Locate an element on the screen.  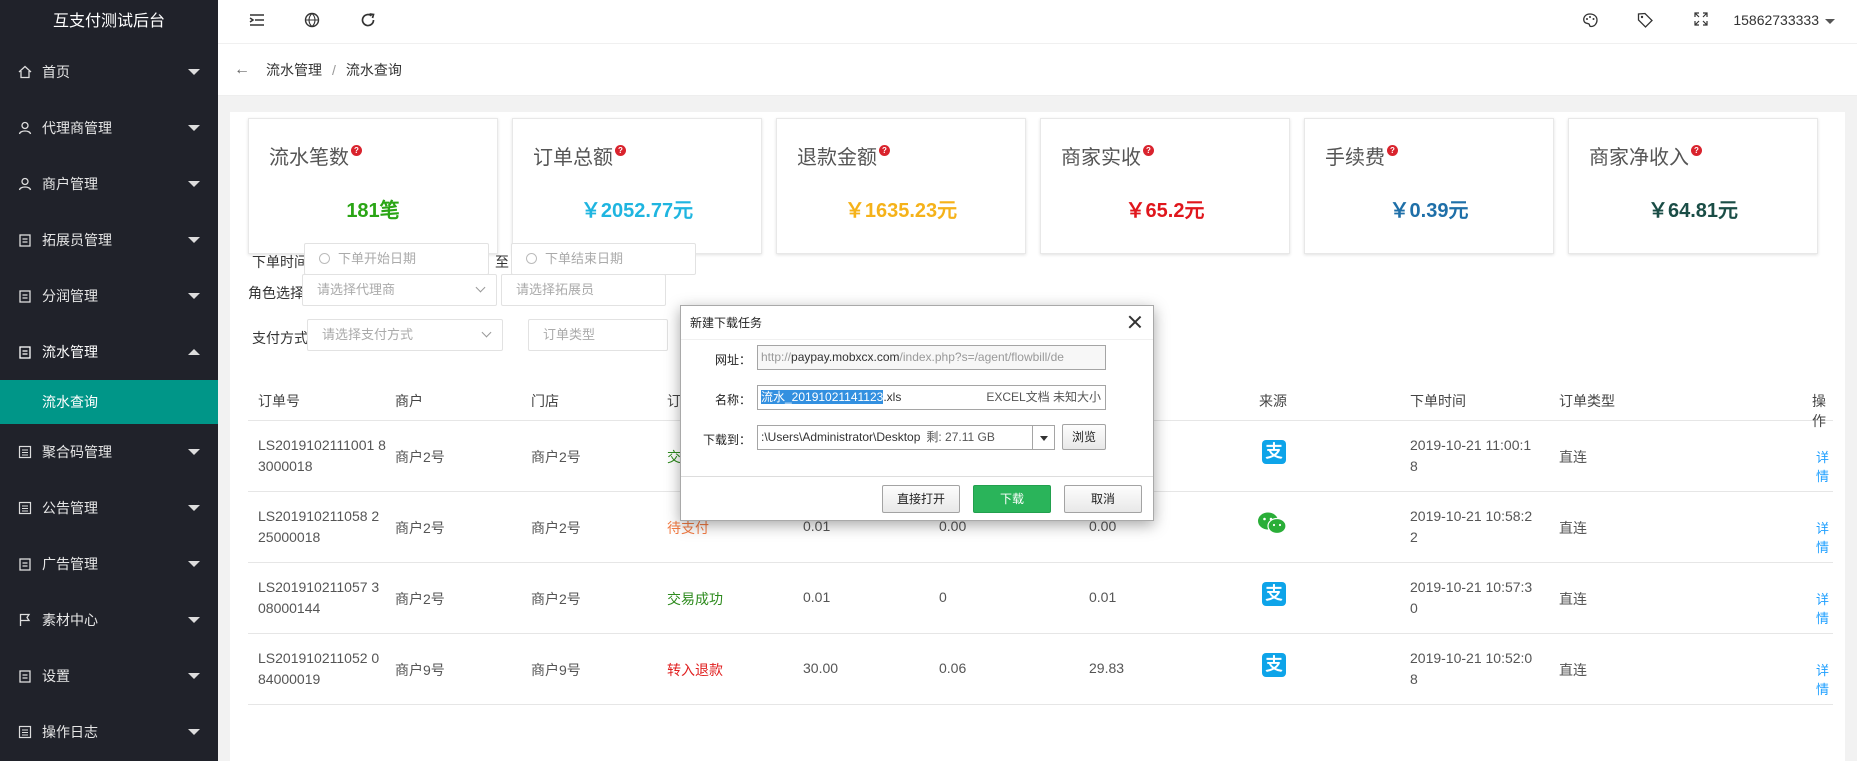
save-path-combobox: :\Users\Administrator\Desktop 剩: 27.11 GB is located at coordinates (906, 437).